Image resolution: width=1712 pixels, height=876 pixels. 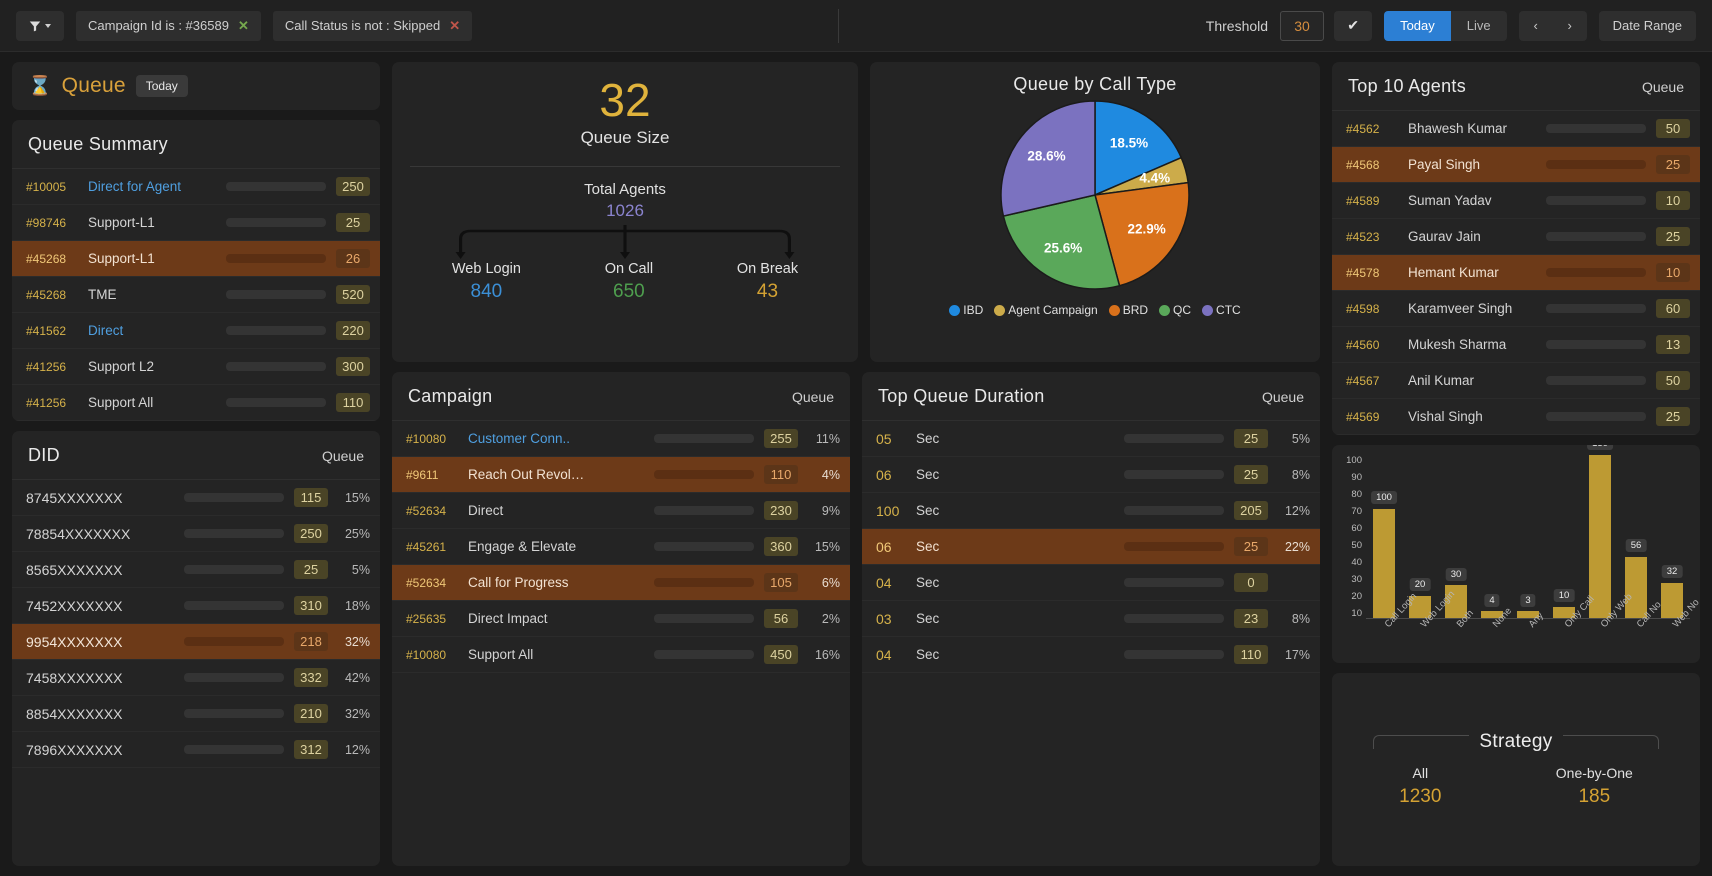 I want to click on leg-value: 840, so click(x=486, y=292).